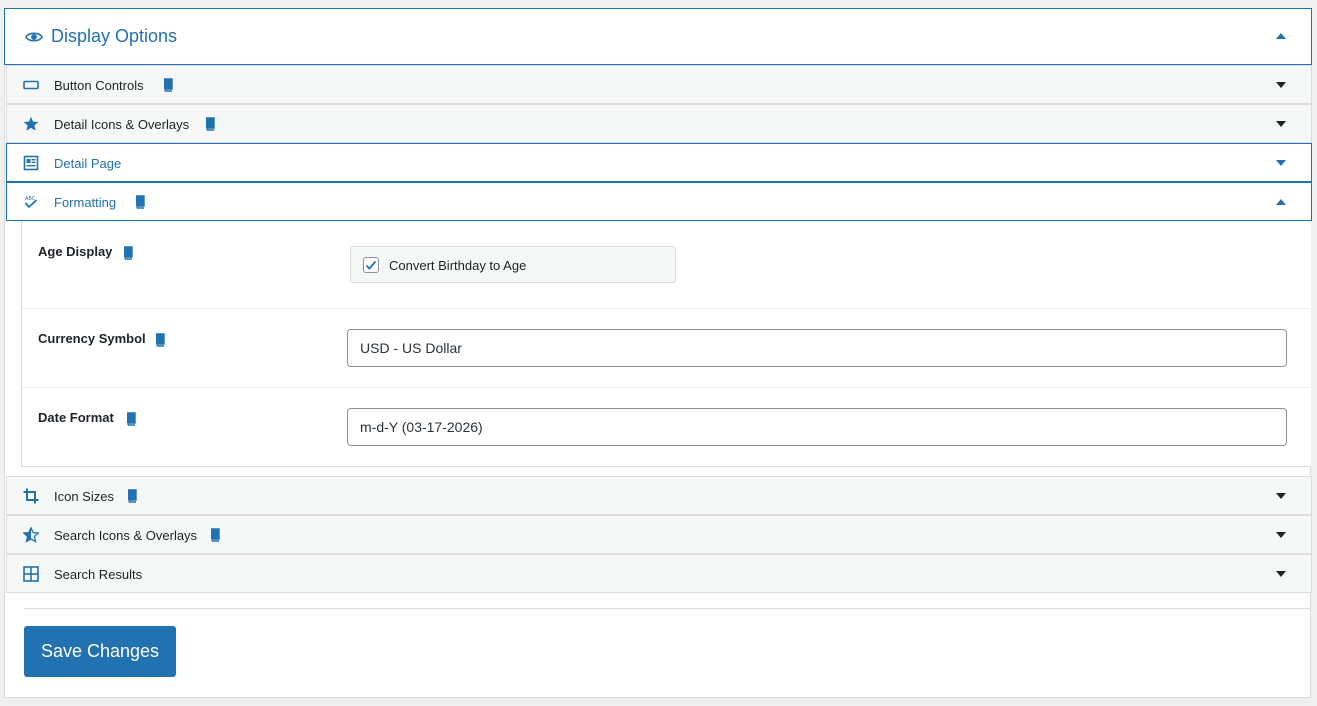 The width and height of the screenshot is (1317, 706). Describe the element at coordinates (31, 85) in the screenshot. I see `button-icon` at that location.